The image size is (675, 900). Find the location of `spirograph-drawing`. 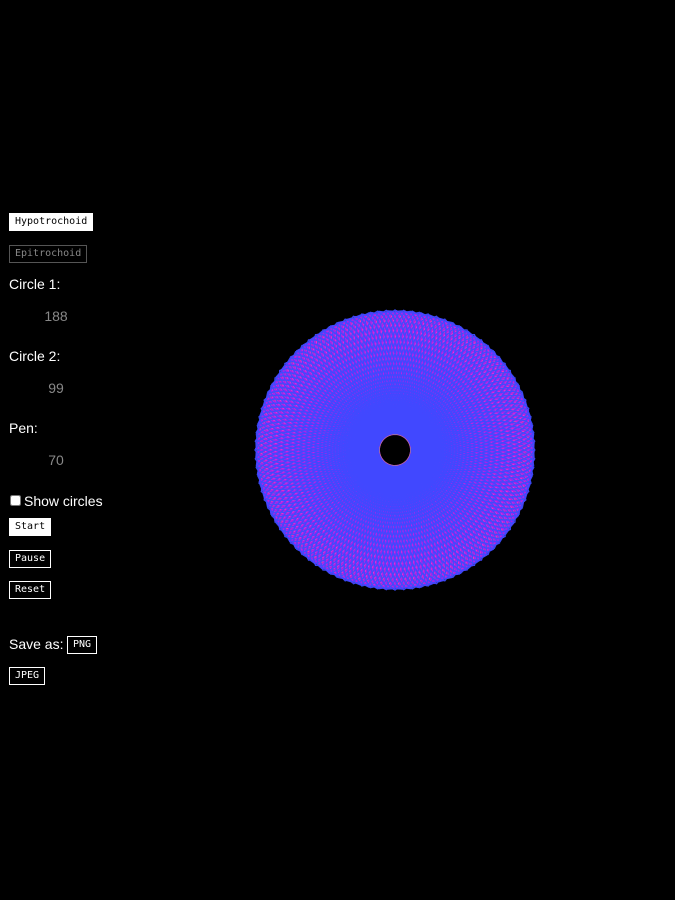

spirograph-drawing is located at coordinates (395, 450).